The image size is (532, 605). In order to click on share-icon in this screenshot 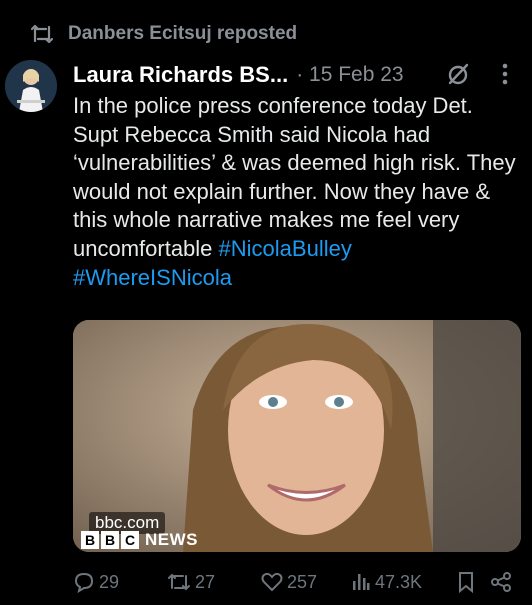, I will do `click(501, 582)`.